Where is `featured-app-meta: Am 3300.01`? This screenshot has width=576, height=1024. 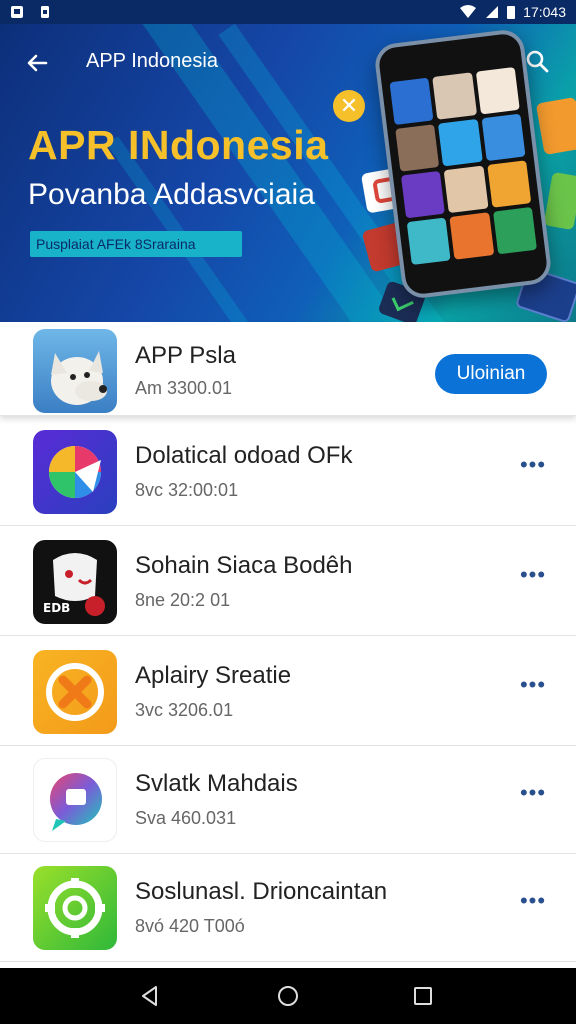 featured-app-meta: Am 3300.01 is located at coordinates (184, 388).